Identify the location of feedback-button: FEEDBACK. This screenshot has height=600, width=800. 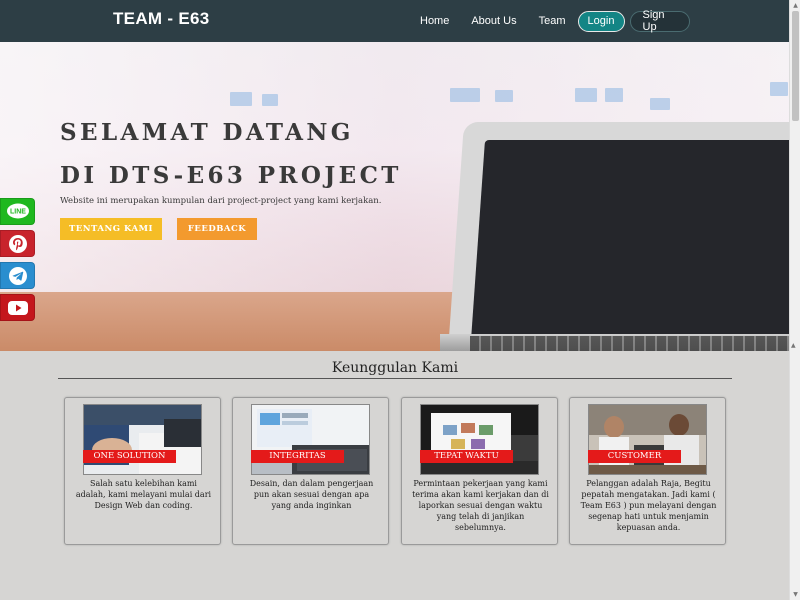
(217, 229).